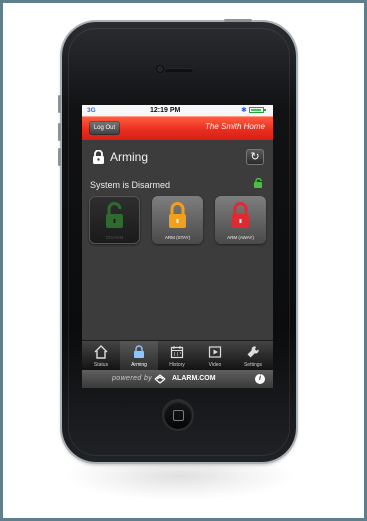  Describe the element at coordinates (178, 415) in the screenshot. I see `home-button` at that location.